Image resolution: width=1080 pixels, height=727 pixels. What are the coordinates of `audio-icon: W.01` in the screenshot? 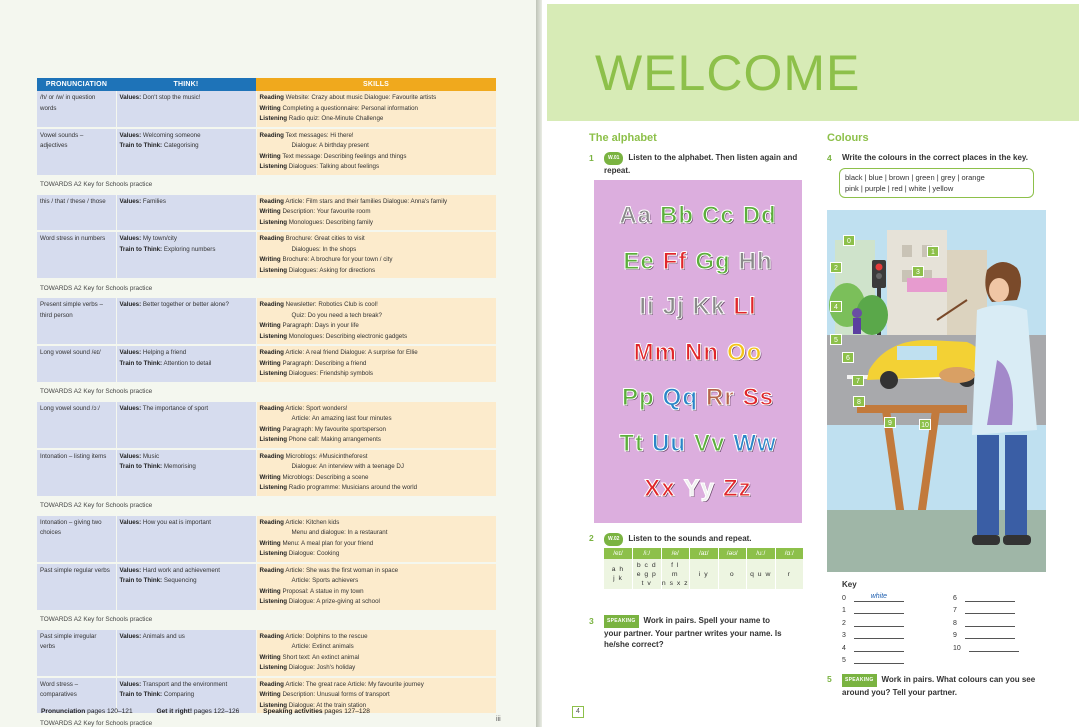 It's located at (614, 158).